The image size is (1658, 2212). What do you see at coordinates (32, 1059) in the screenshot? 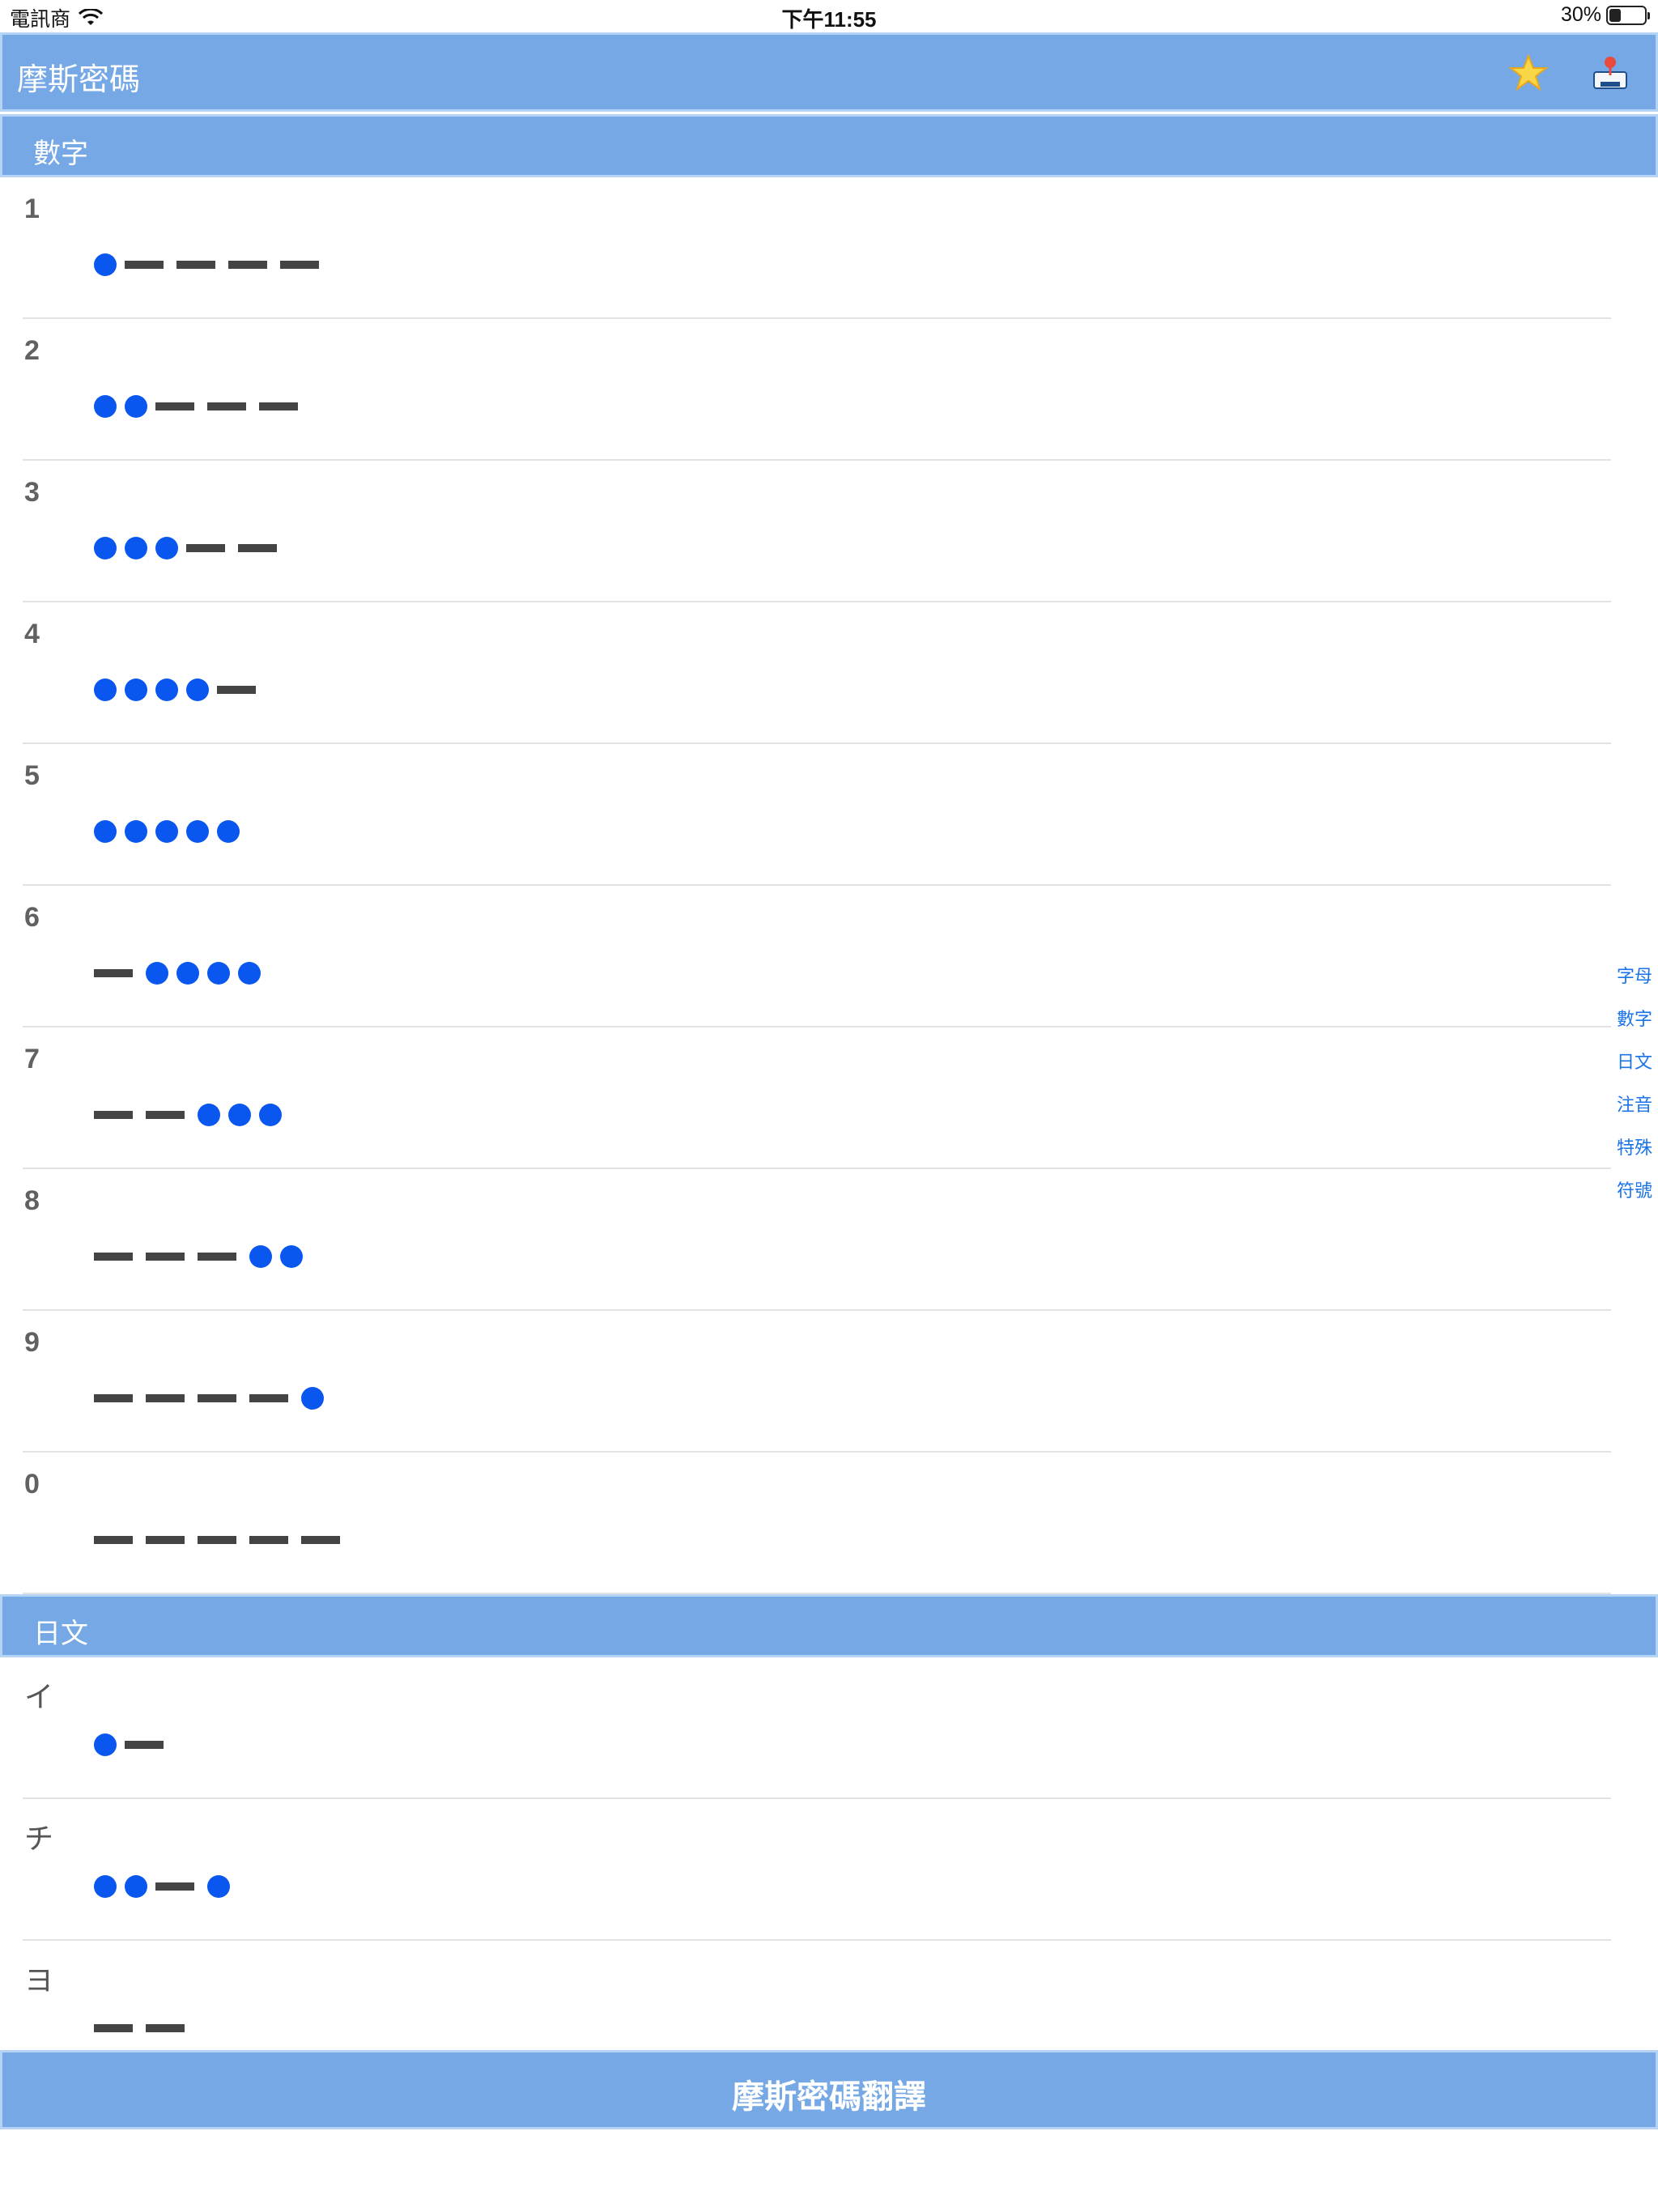
I see `row-label: 7` at bounding box center [32, 1059].